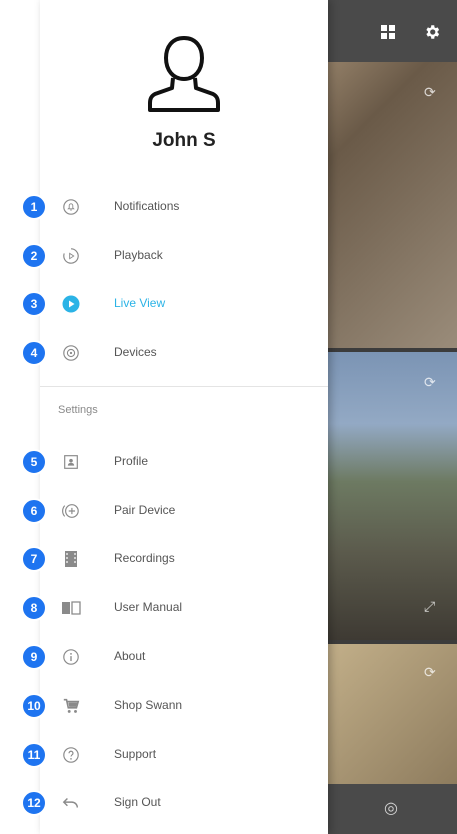 The height and width of the screenshot is (834, 457). I want to click on book-icon, so click(71, 608).